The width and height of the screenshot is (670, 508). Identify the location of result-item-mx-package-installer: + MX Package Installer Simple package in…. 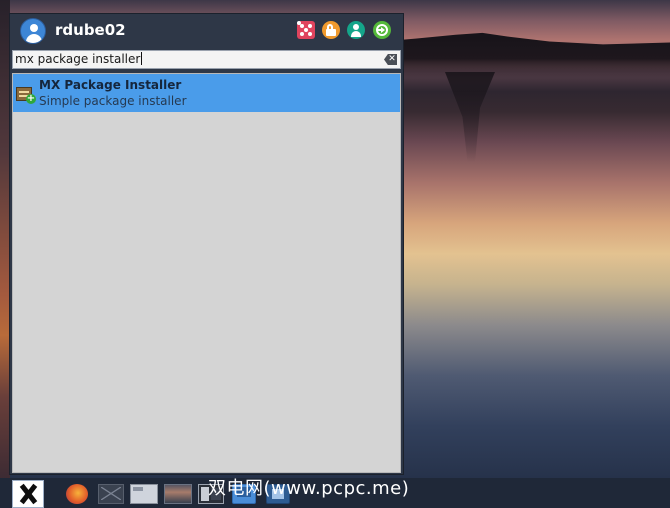
(206, 93).